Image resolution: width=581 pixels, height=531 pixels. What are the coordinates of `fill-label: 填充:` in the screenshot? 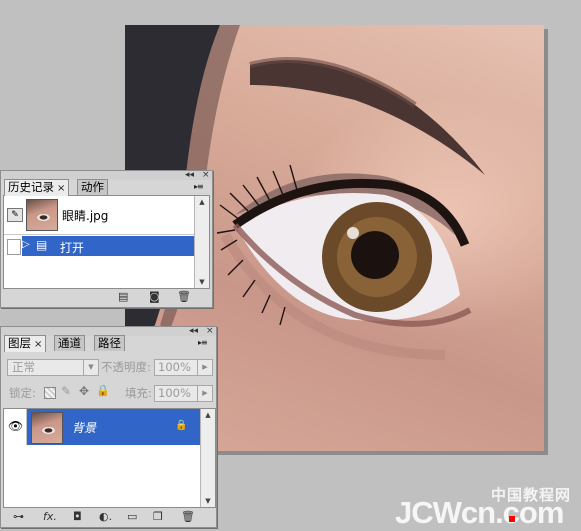 It's located at (138, 393).